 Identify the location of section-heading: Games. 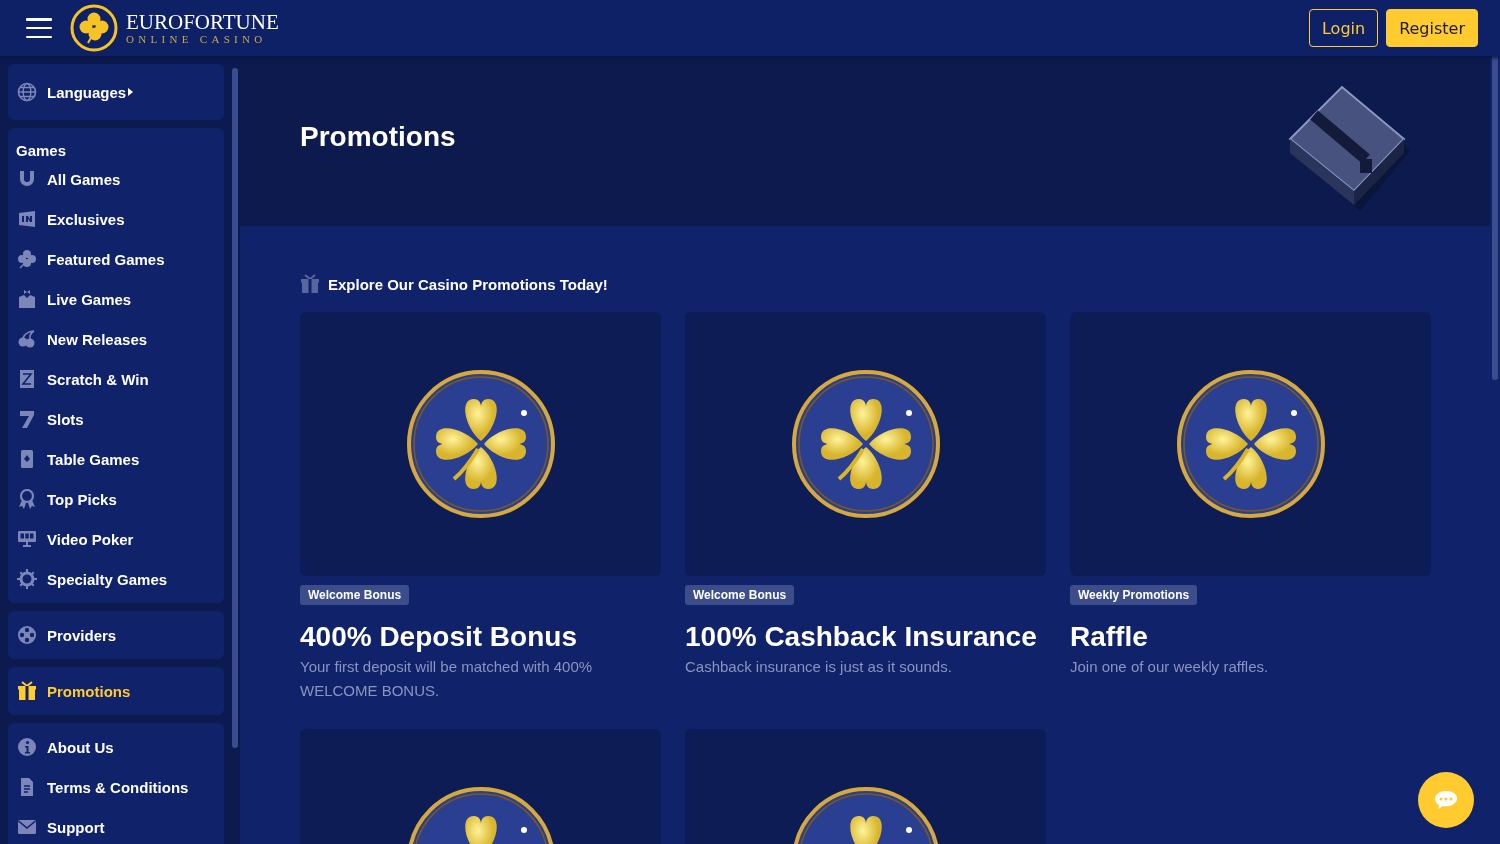
(41, 150).